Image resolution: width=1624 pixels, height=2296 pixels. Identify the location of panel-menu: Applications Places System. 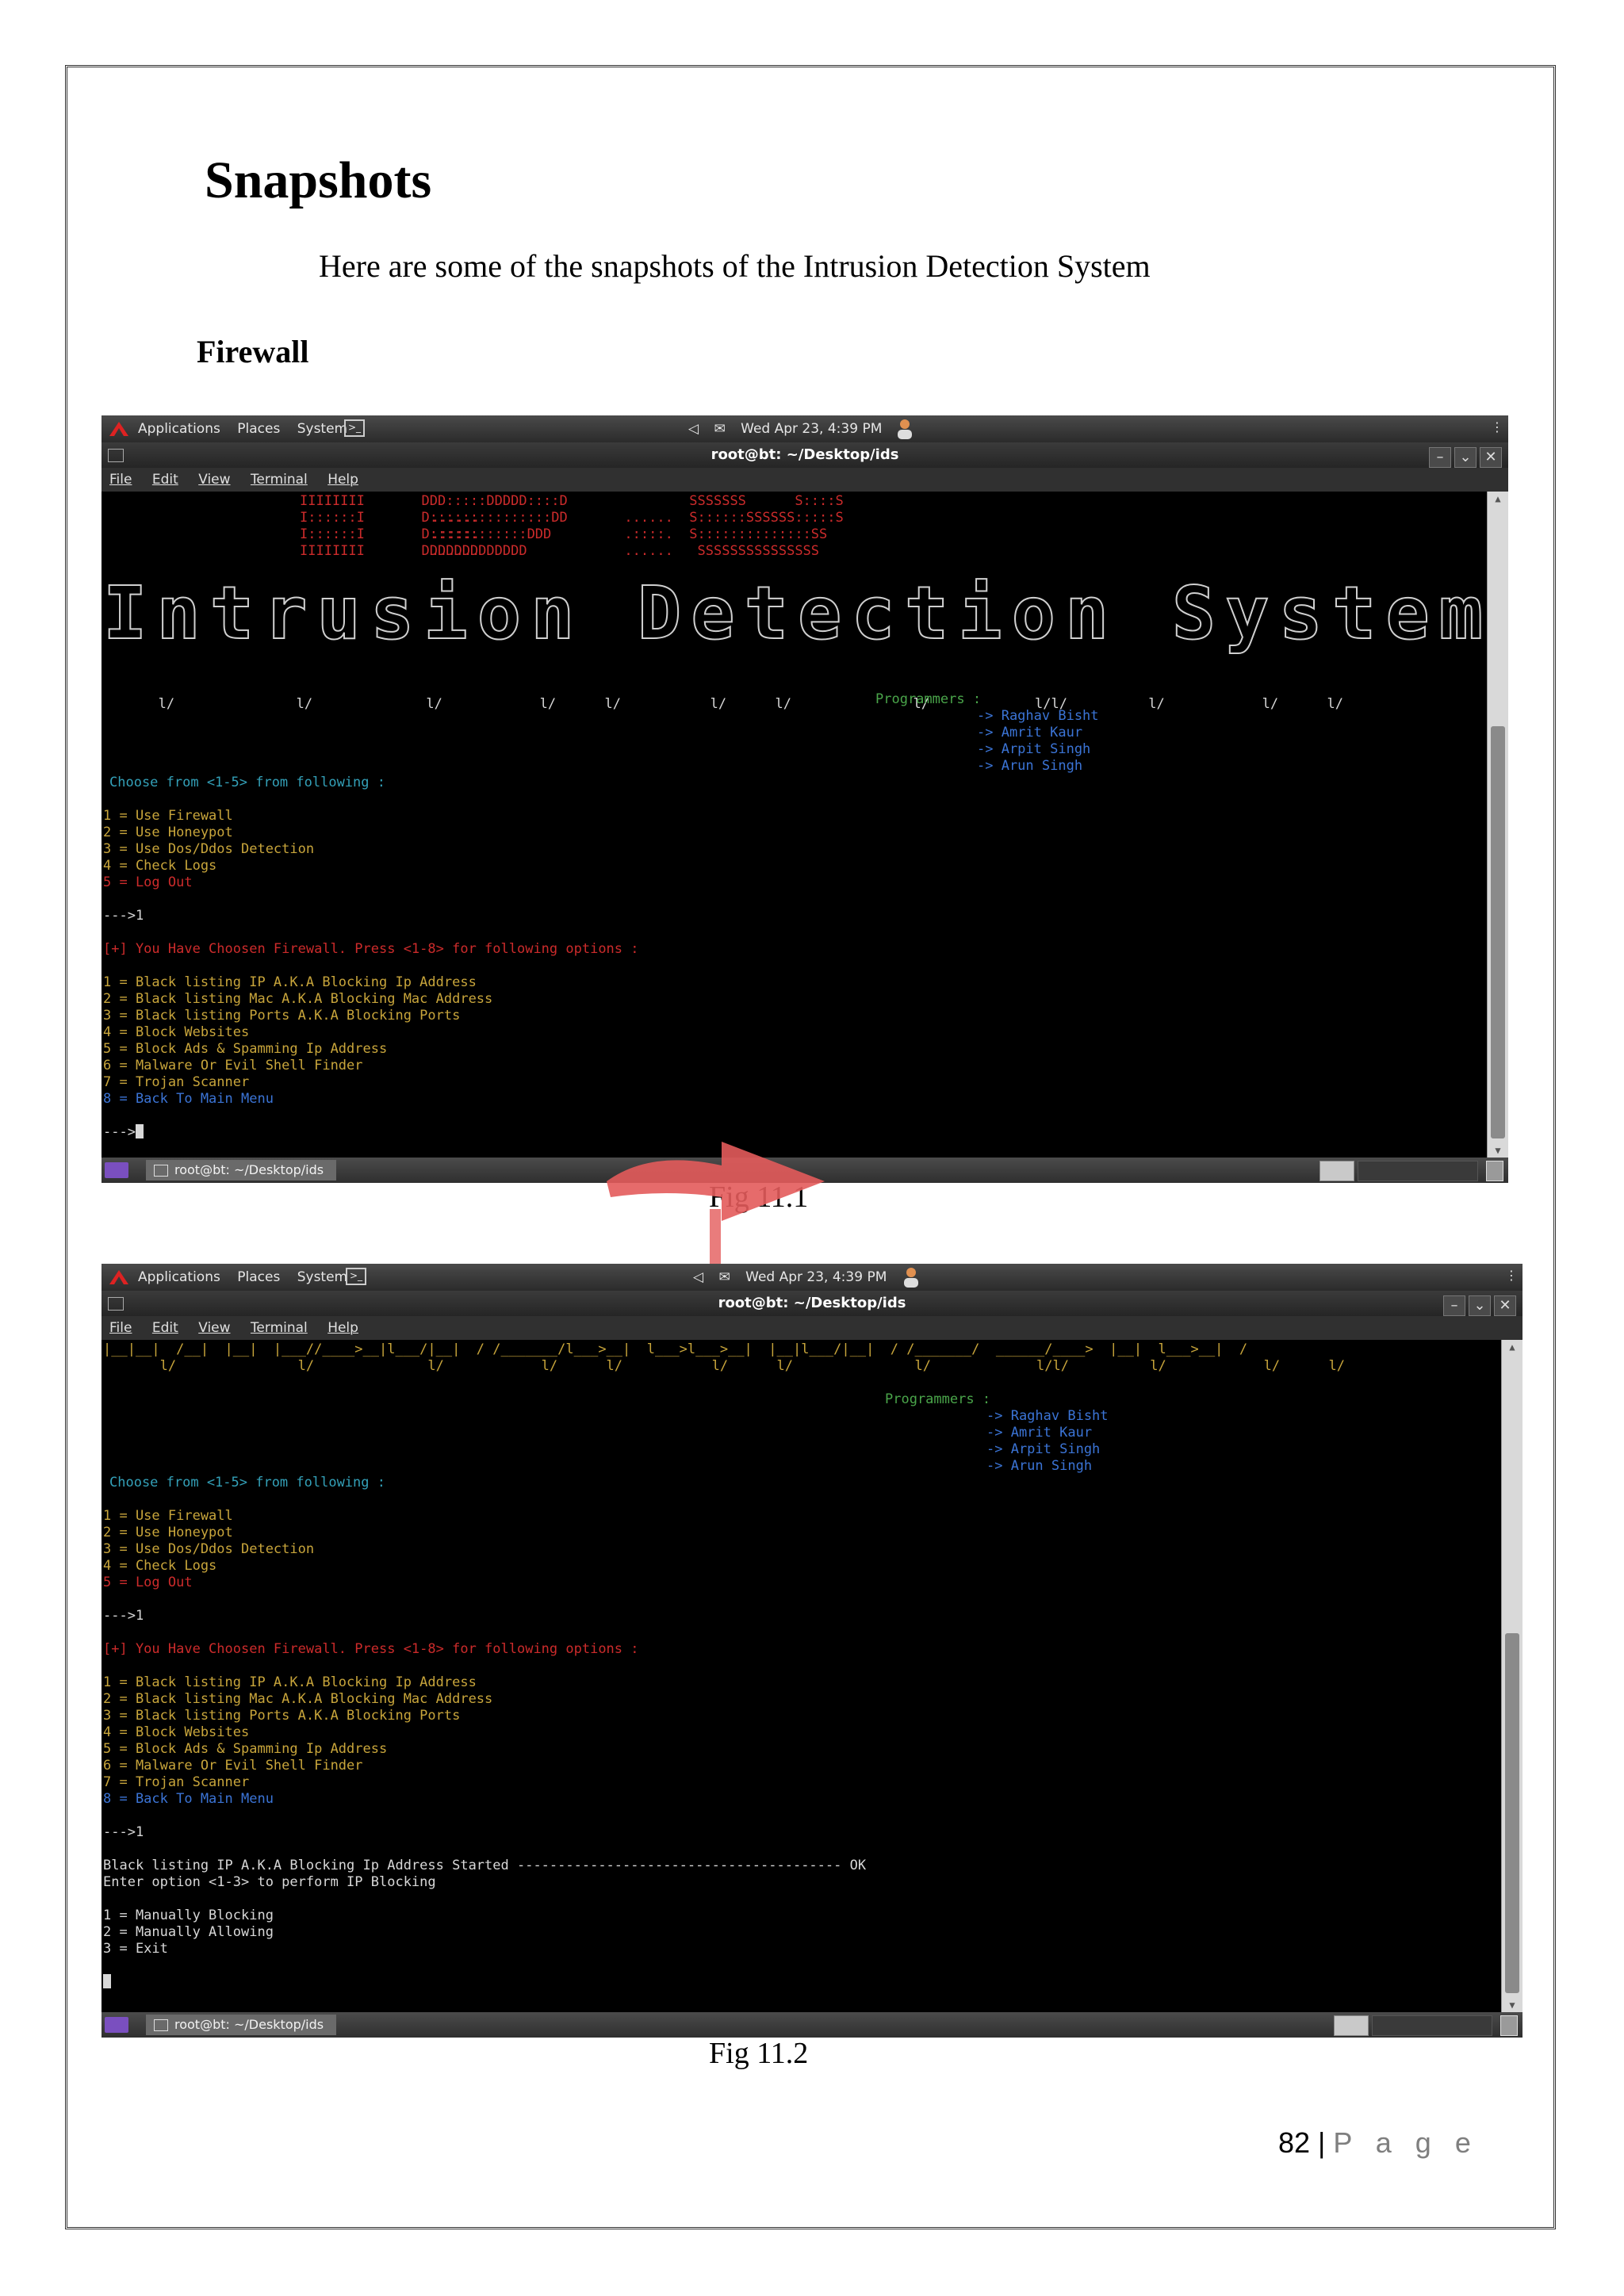
(249, 1277).